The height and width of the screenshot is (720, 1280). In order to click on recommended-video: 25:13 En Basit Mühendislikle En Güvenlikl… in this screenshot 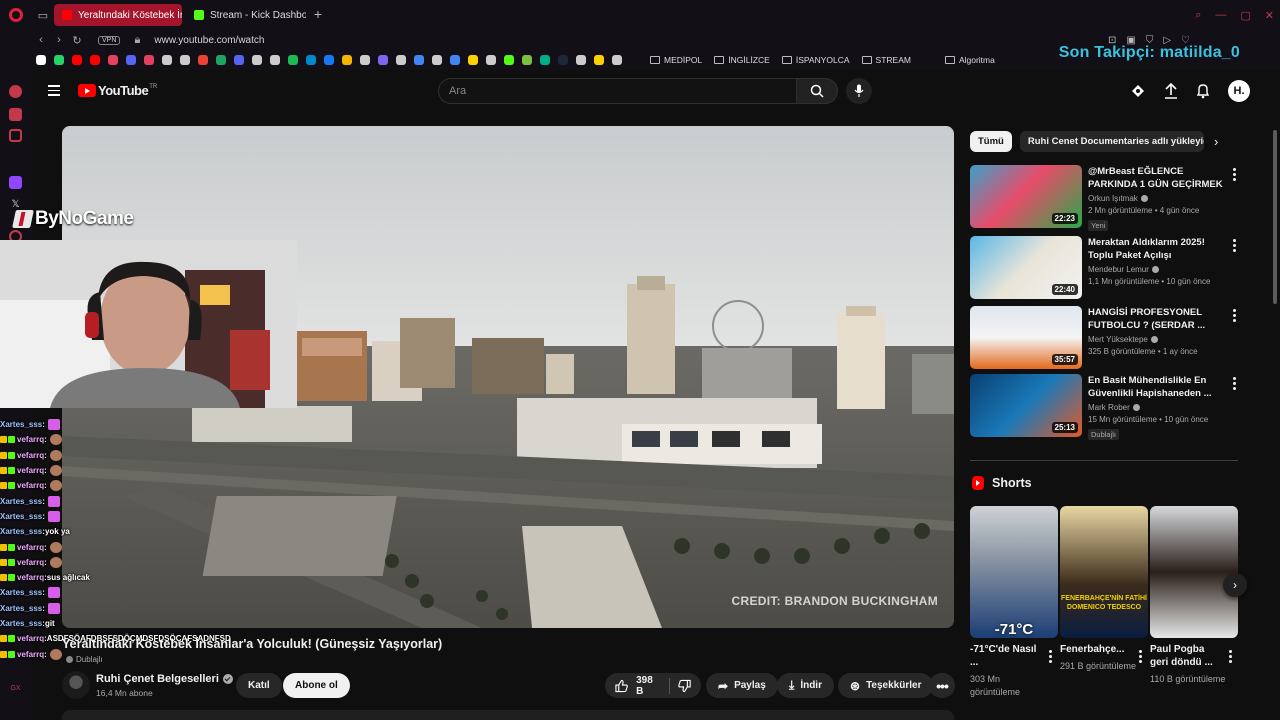, I will do `click(1104, 407)`.